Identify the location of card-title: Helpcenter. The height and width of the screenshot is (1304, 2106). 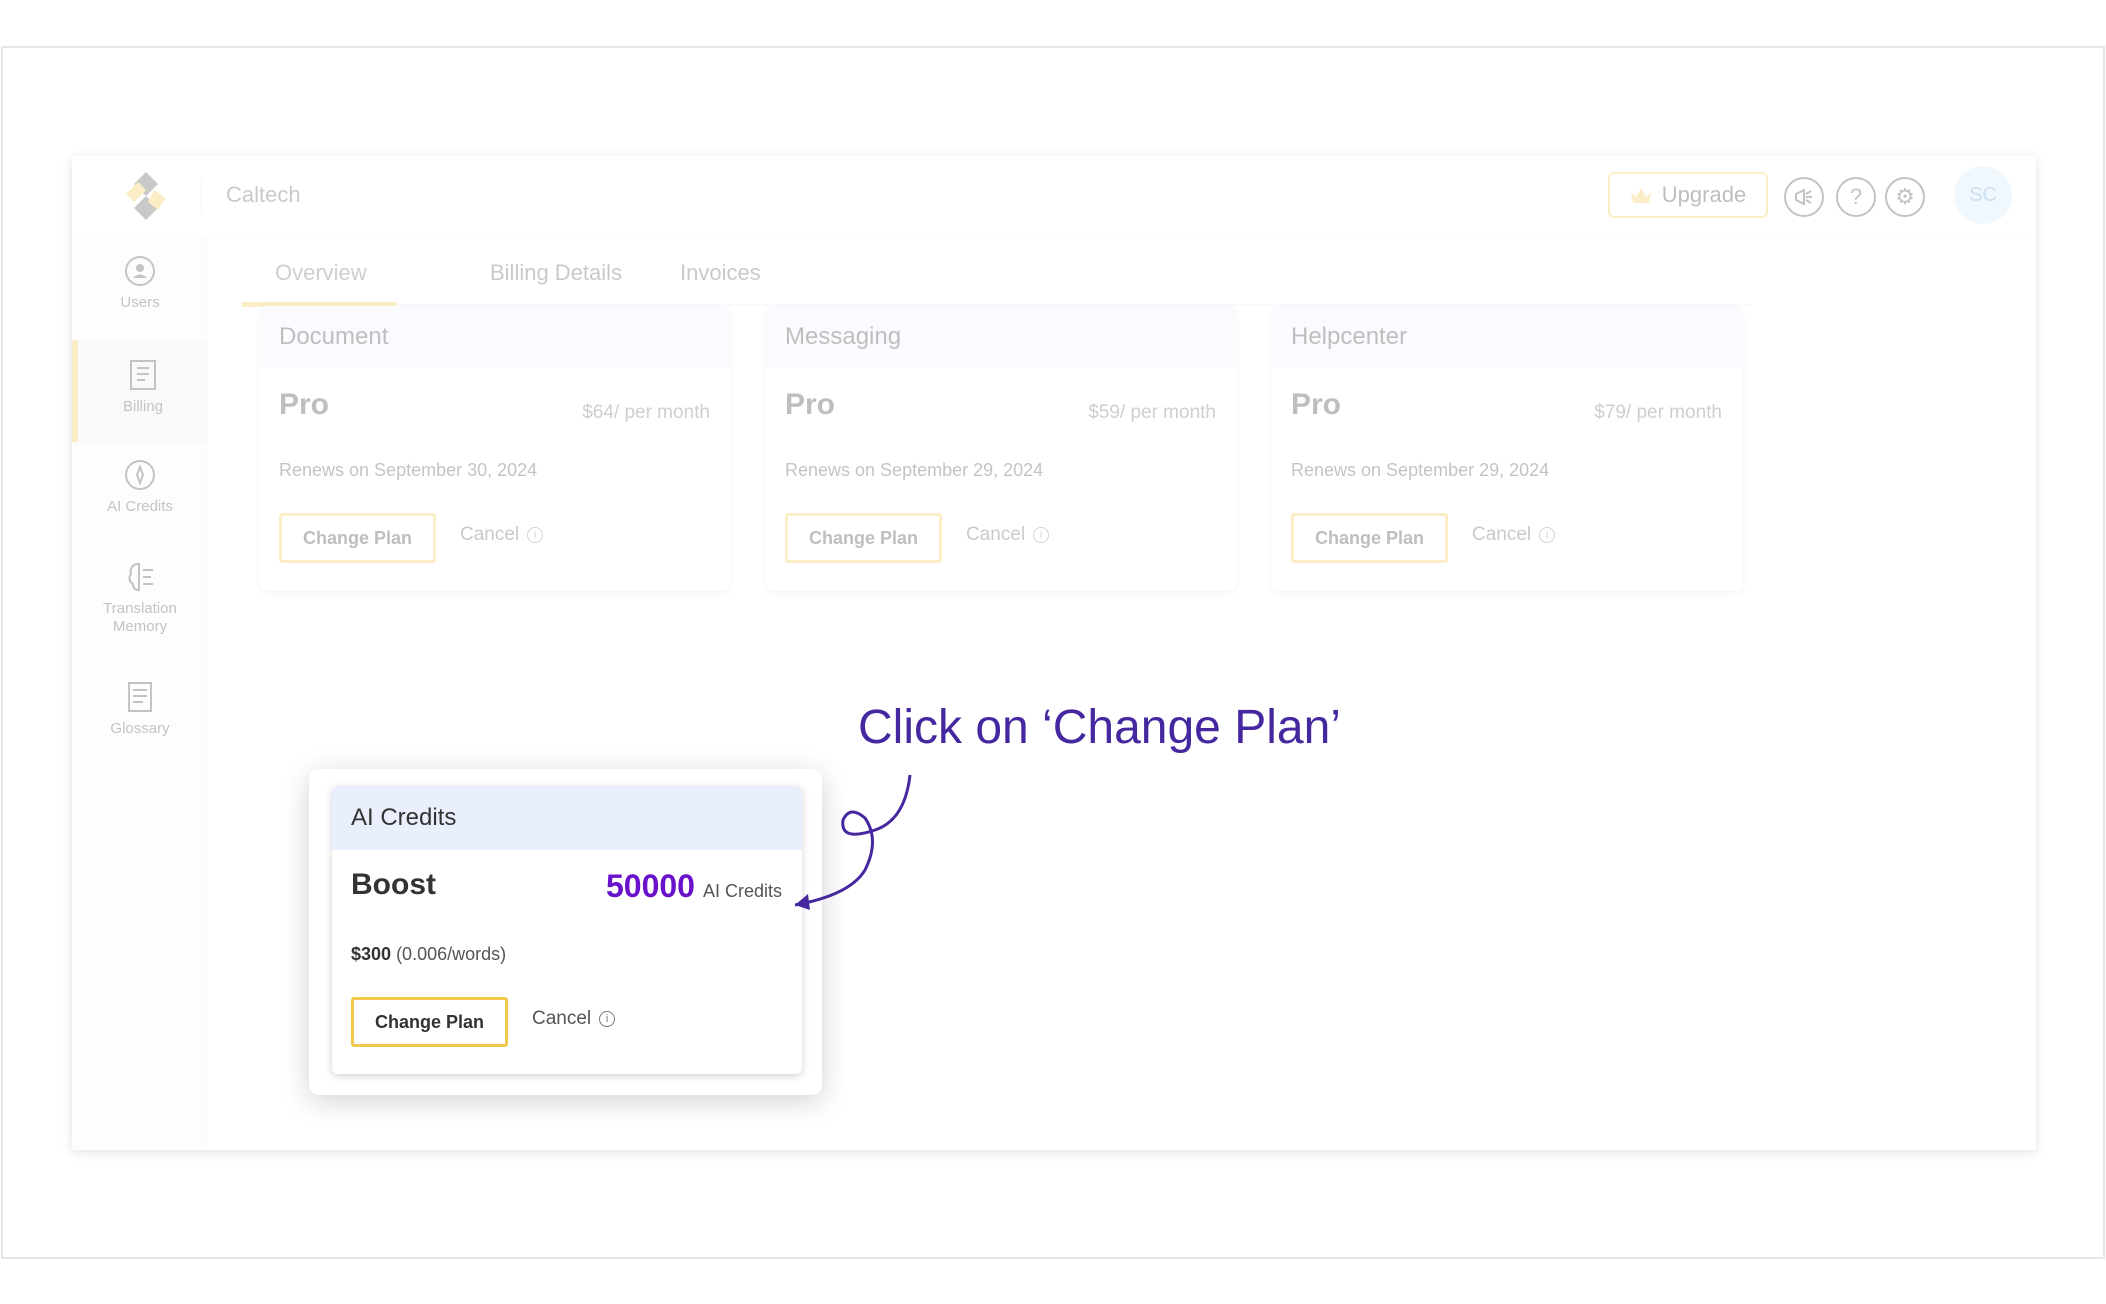
(1507, 337).